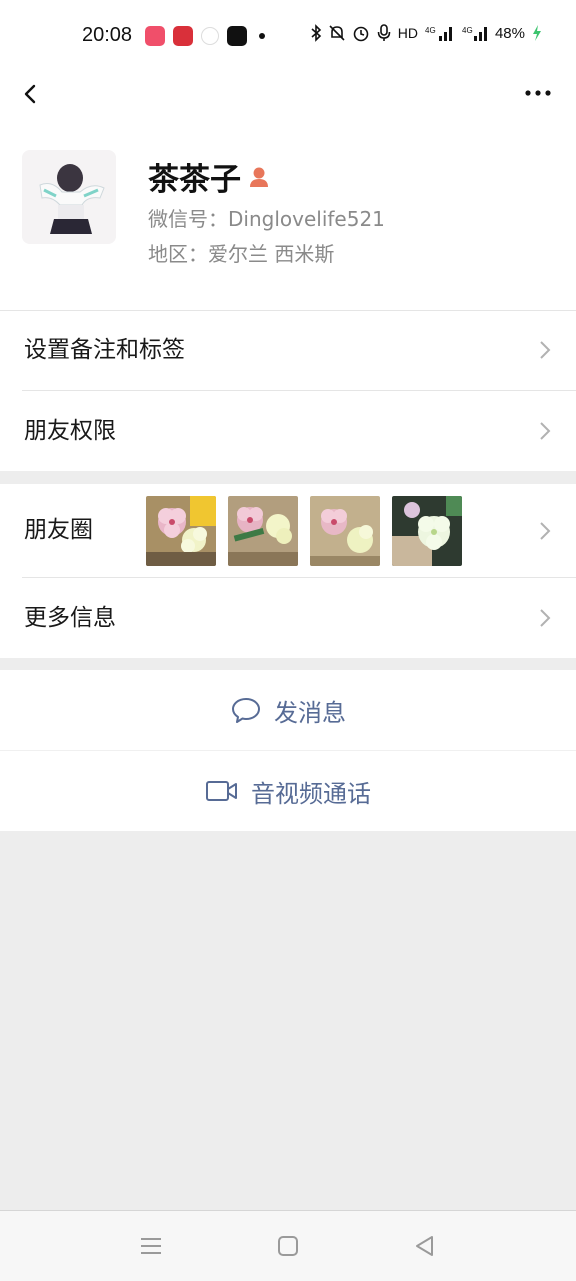  What do you see at coordinates (210, 36) in the screenshot?
I see `face-app-icon` at bounding box center [210, 36].